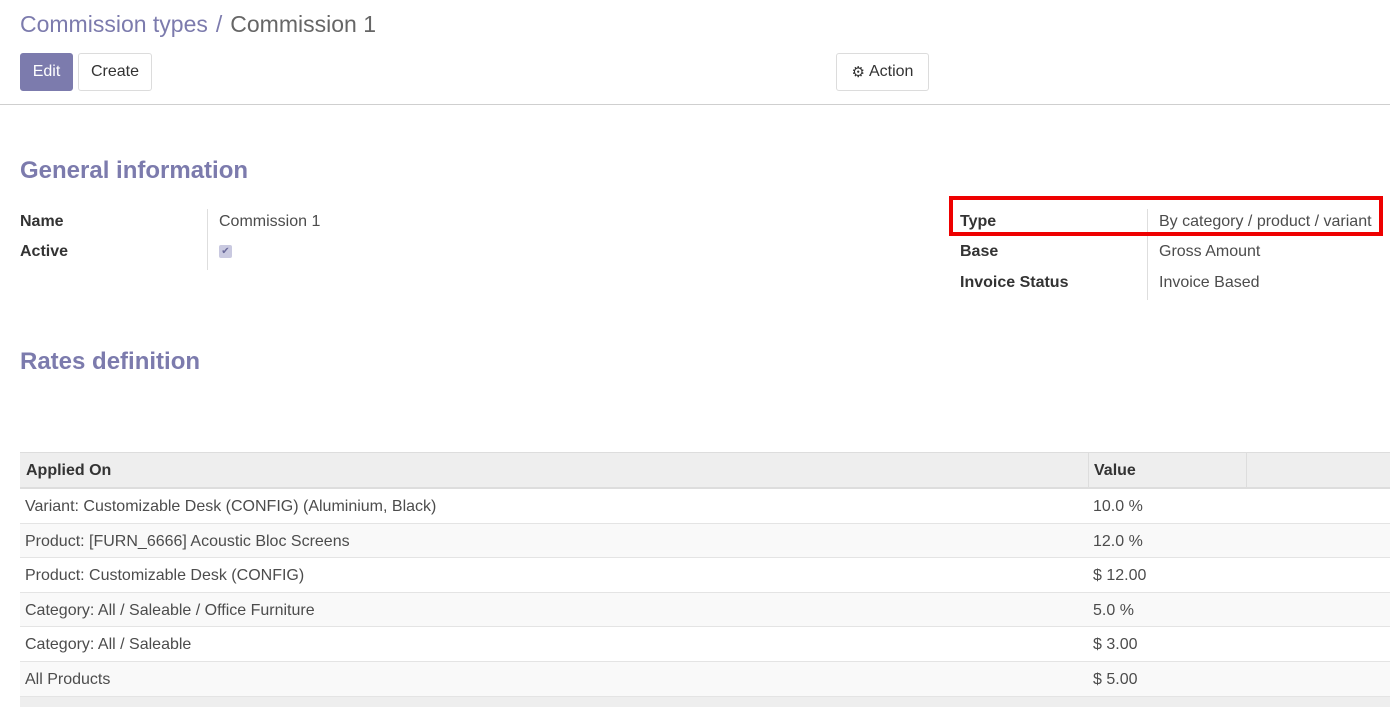  Describe the element at coordinates (1210, 251) in the screenshot. I see `base-value: Gross Amount` at that location.